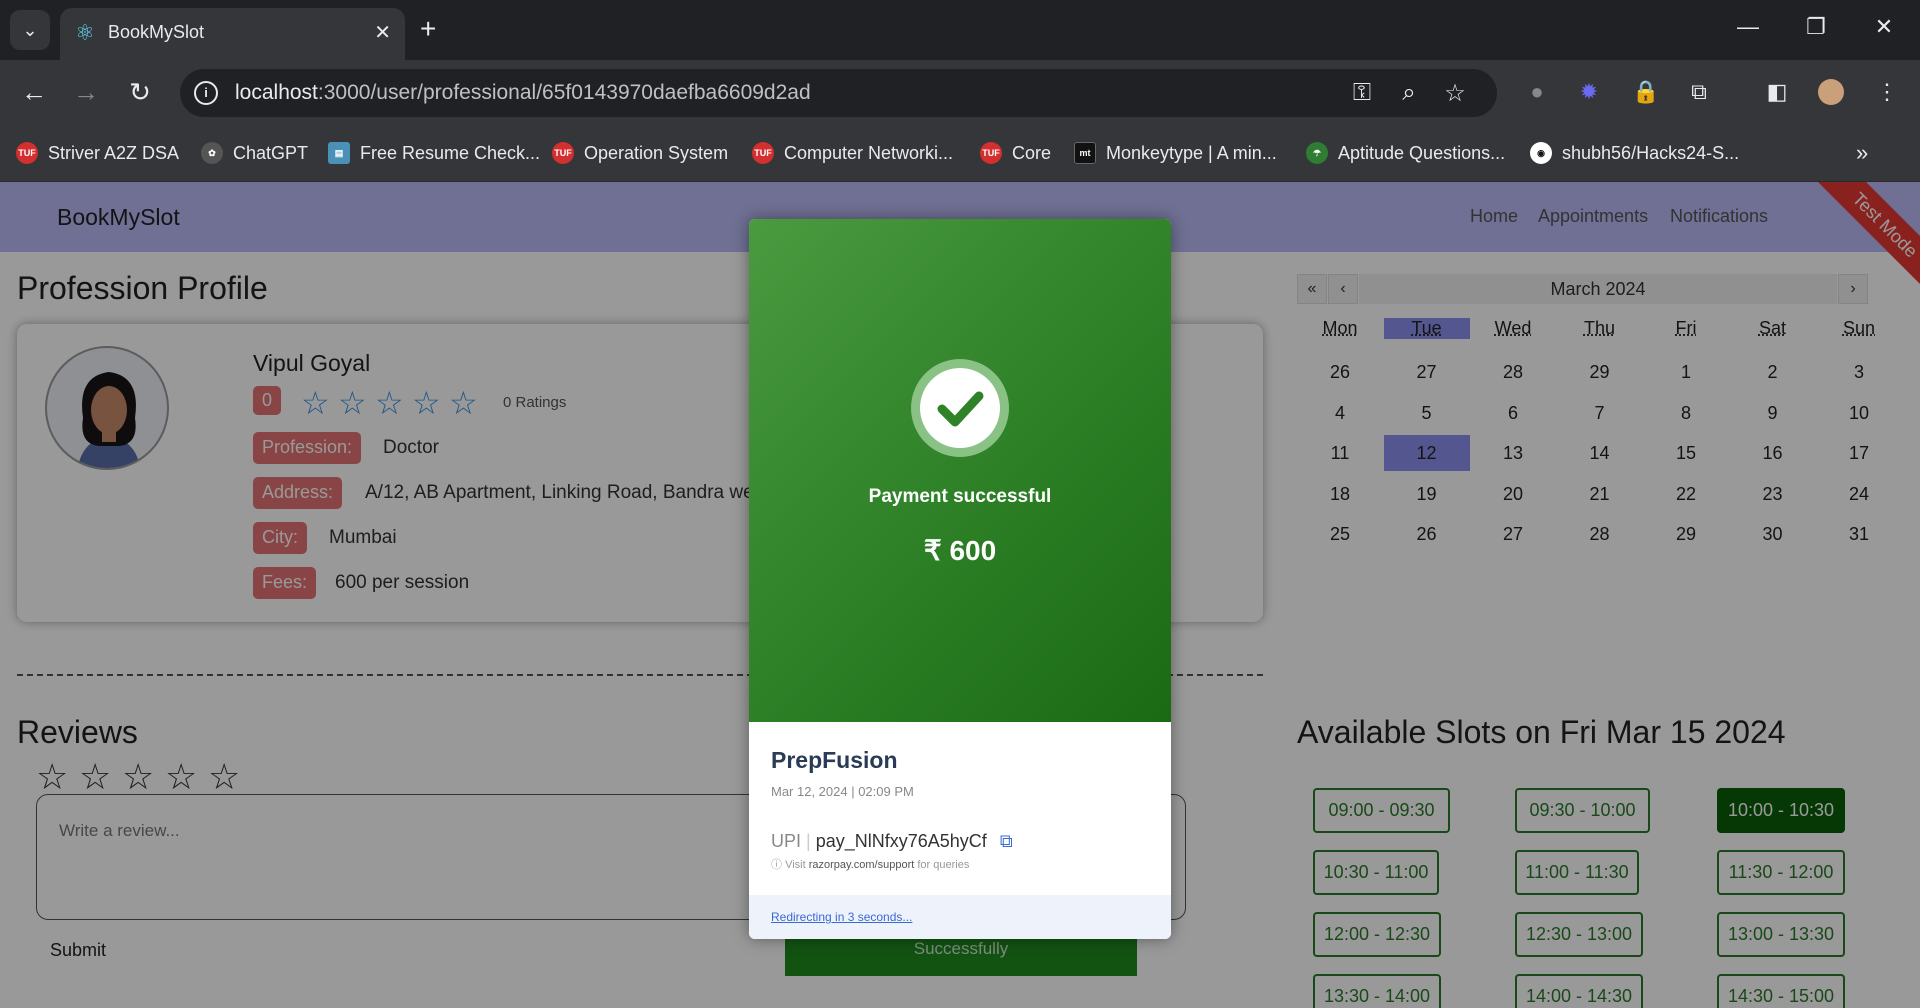 Image resolution: width=1920 pixels, height=1008 pixels. Describe the element at coordinates (34, 92) in the screenshot. I see `back-icon: ←` at that location.